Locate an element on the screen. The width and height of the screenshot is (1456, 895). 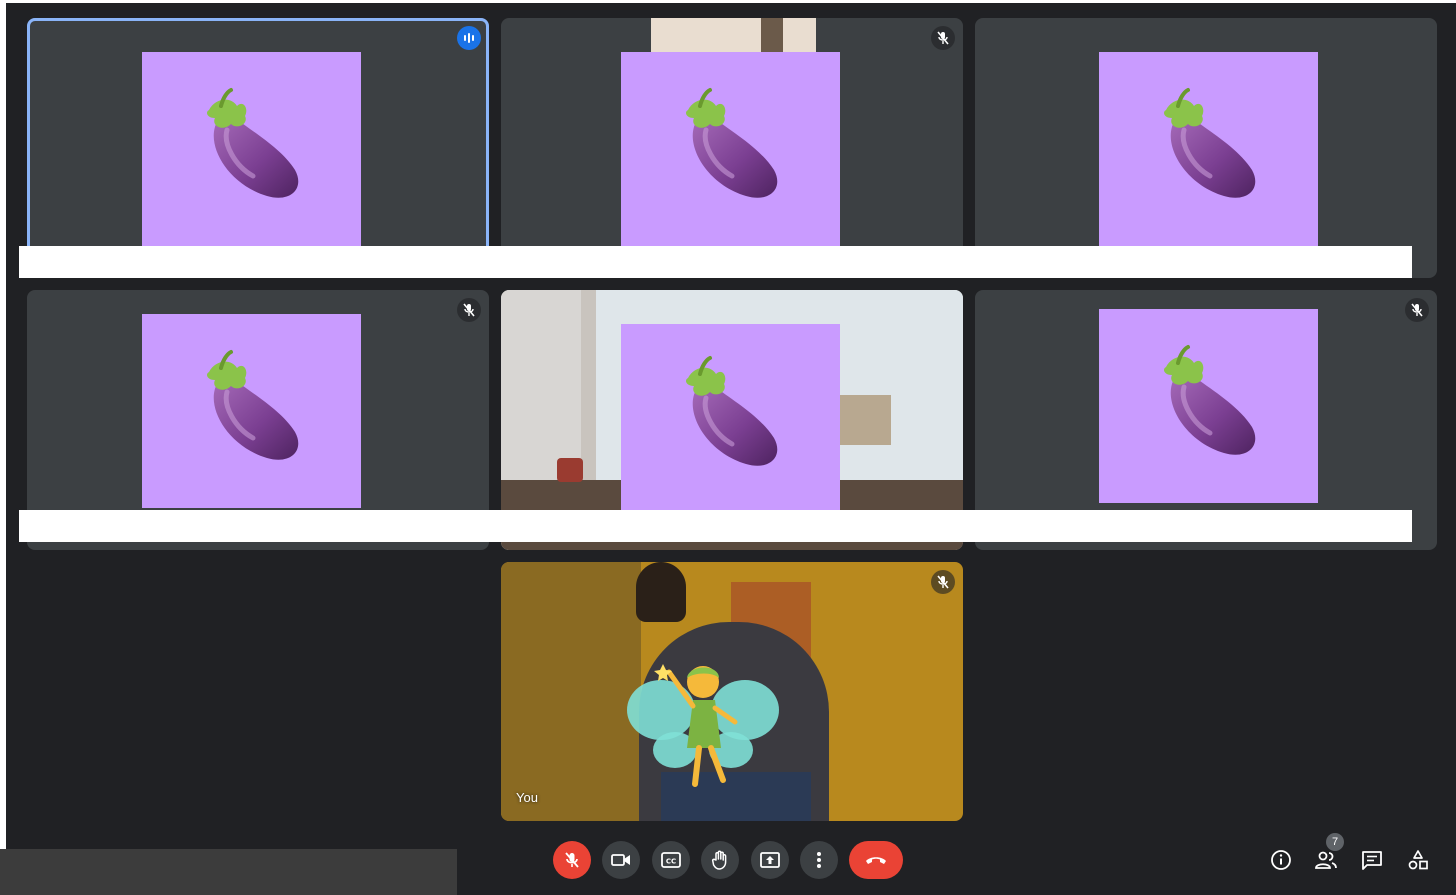
closed-caption-icon: CC is located at coordinates (671, 860).